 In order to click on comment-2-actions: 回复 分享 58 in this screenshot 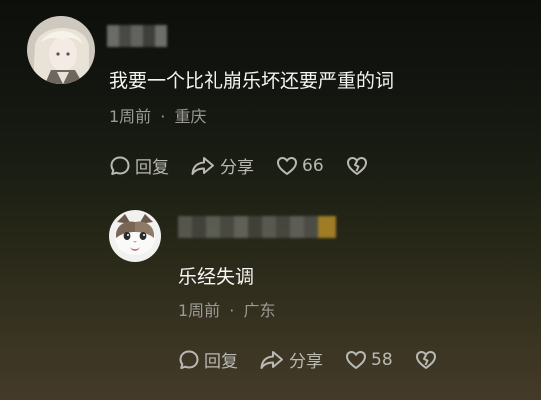, I will do `click(307, 359)`.